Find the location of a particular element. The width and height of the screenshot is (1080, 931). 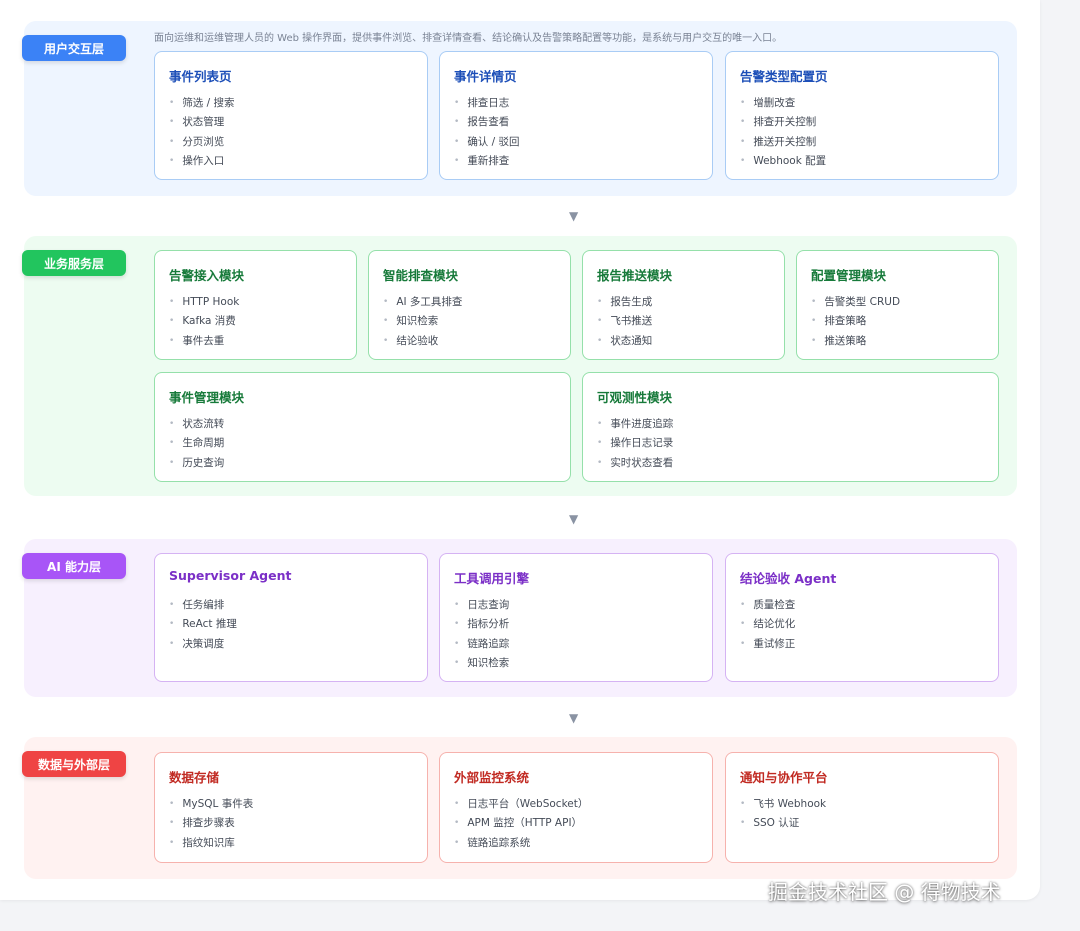

card-supervisor-agent: Supervisor Agent • 任务编排 • ReAct 推理 • 决策调度 is located at coordinates (291, 617).